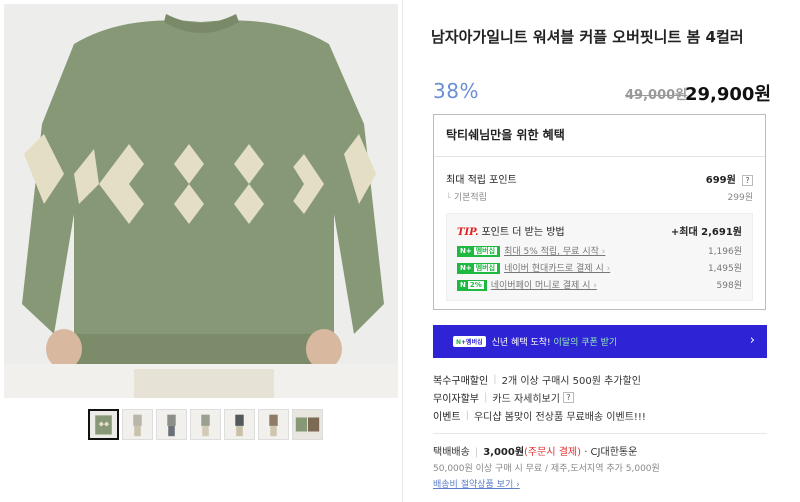 This screenshot has width=800, height=502. What do you see at coordinates (554, 252) in the screenshot?
I see `tip-link: 최대 5% 적립, 무료 시작` at bounding box center [554, 252].